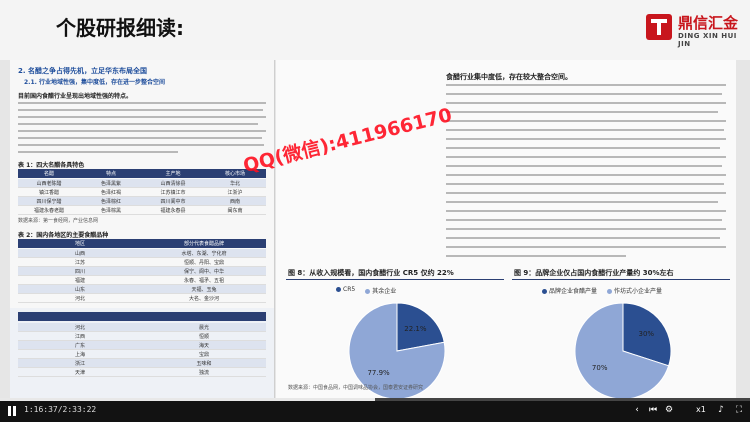 This screenshot has height=422, width=750. Describe the element at coordinates (637, 410) in the screenshot. I see `chevron-left-icon: ‹` at that location.